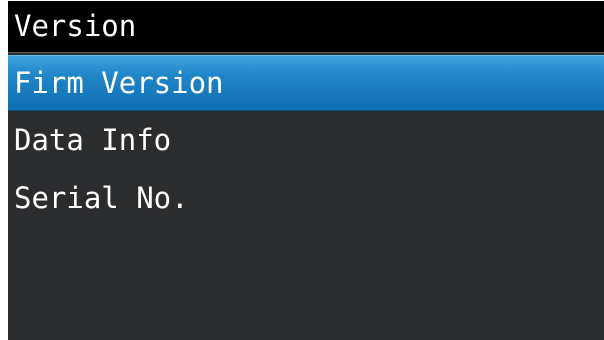  Describe the element at coordinates (101, 198) in the screenshot. I see `menu-item-label: Serial No.` at that location.